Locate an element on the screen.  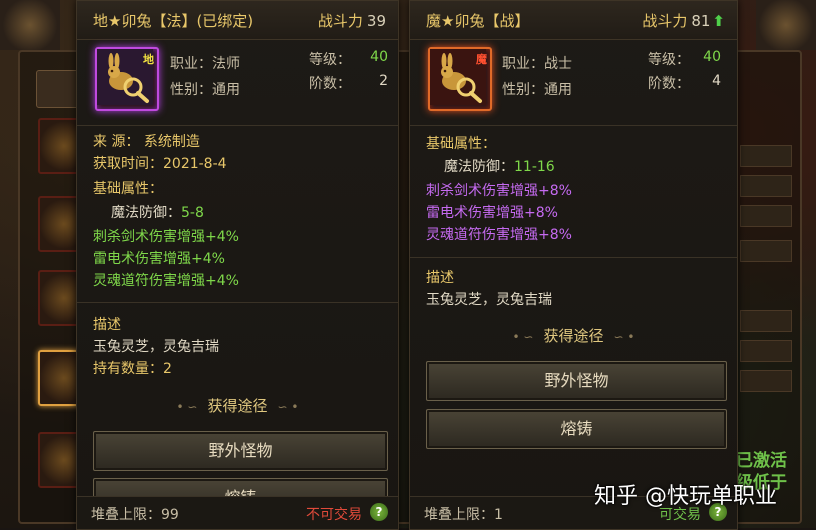
class-label: 职业：法师 is located at coordinates (205, 64).